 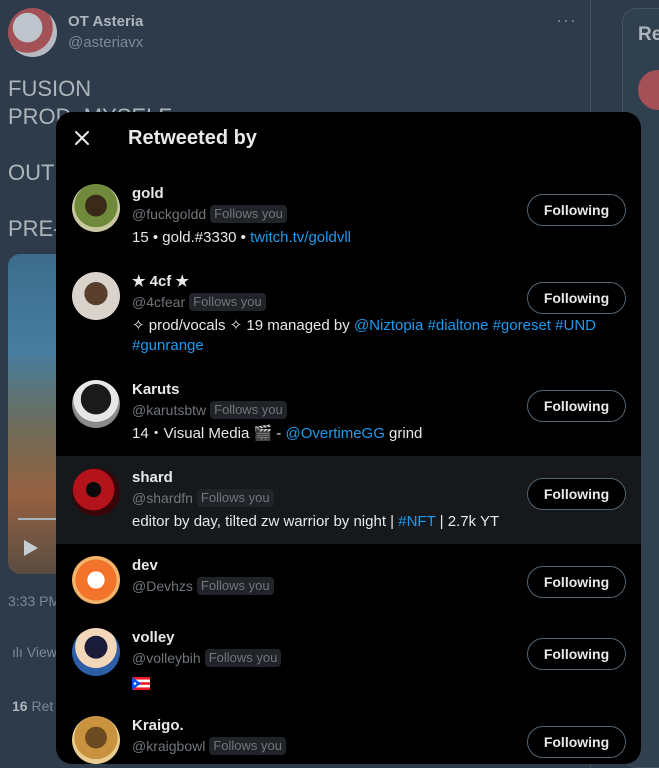 I want to click on user-handle: @shardfn, so click(x=162, y=498).